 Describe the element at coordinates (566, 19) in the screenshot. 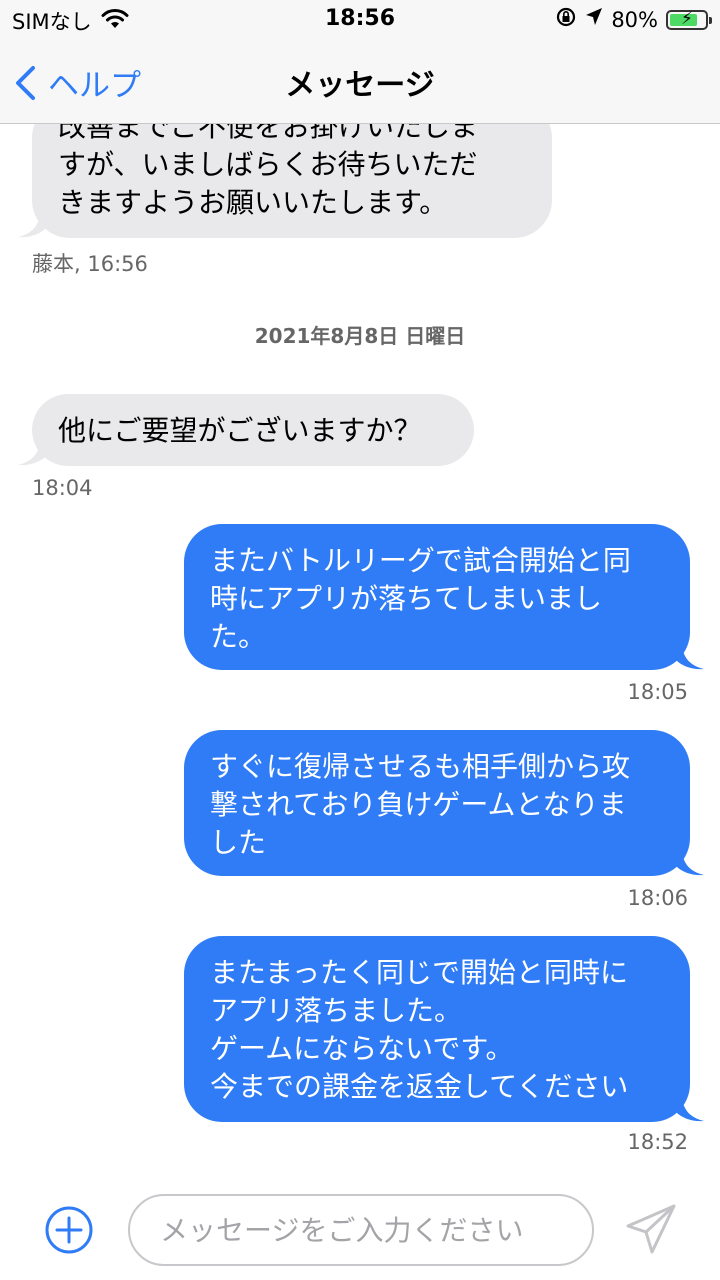

I see `orientation-lock-icon` at that location.